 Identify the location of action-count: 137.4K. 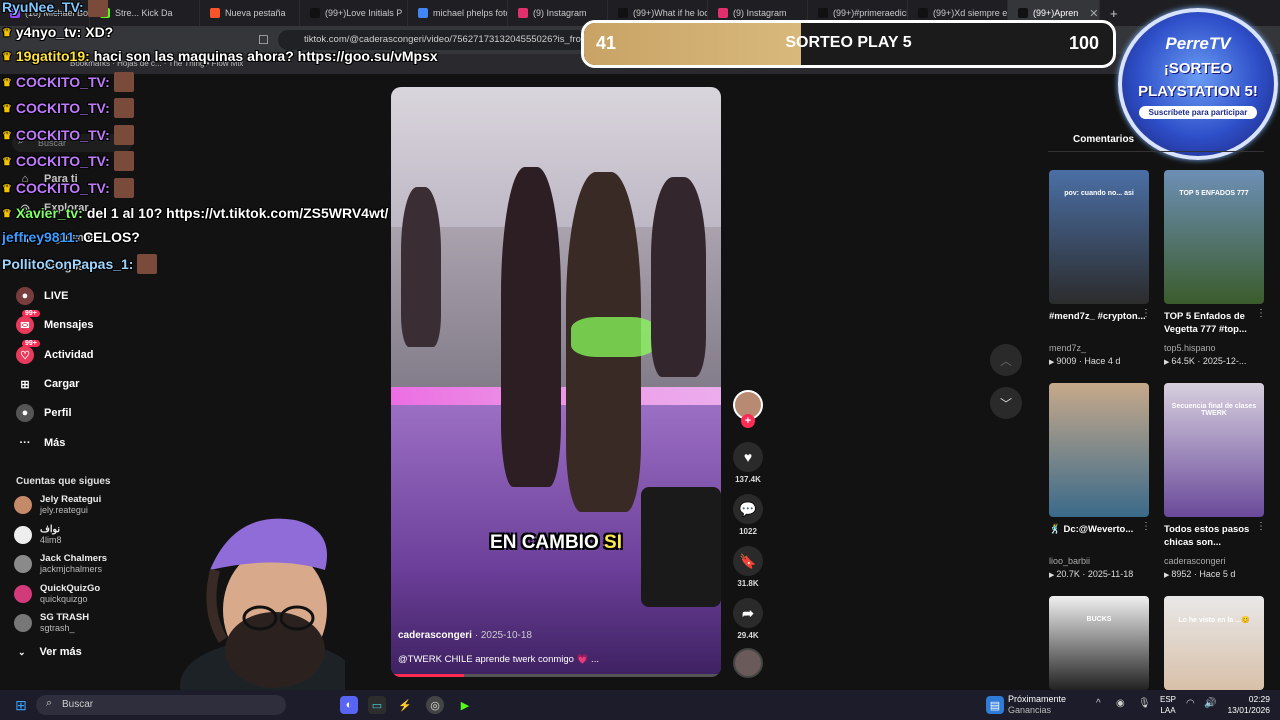
(748, 479).